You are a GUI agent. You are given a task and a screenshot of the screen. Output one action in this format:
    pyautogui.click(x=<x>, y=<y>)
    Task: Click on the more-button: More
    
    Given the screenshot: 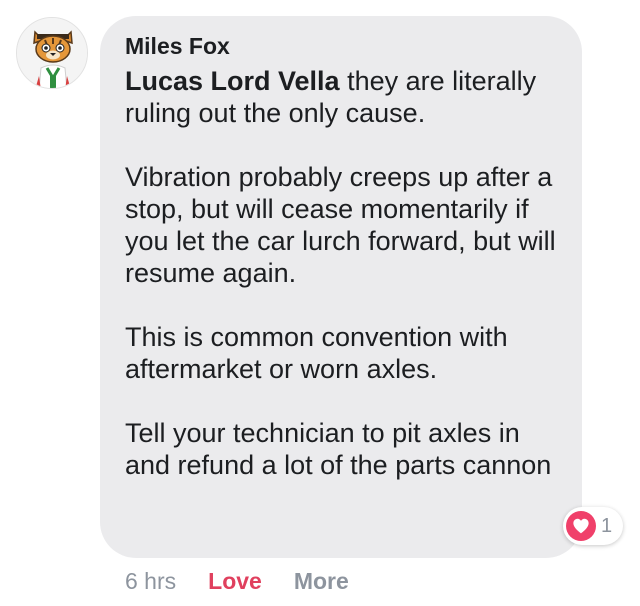 What is the action you would take?
    pyautogui.click(x=321, y=581)
    